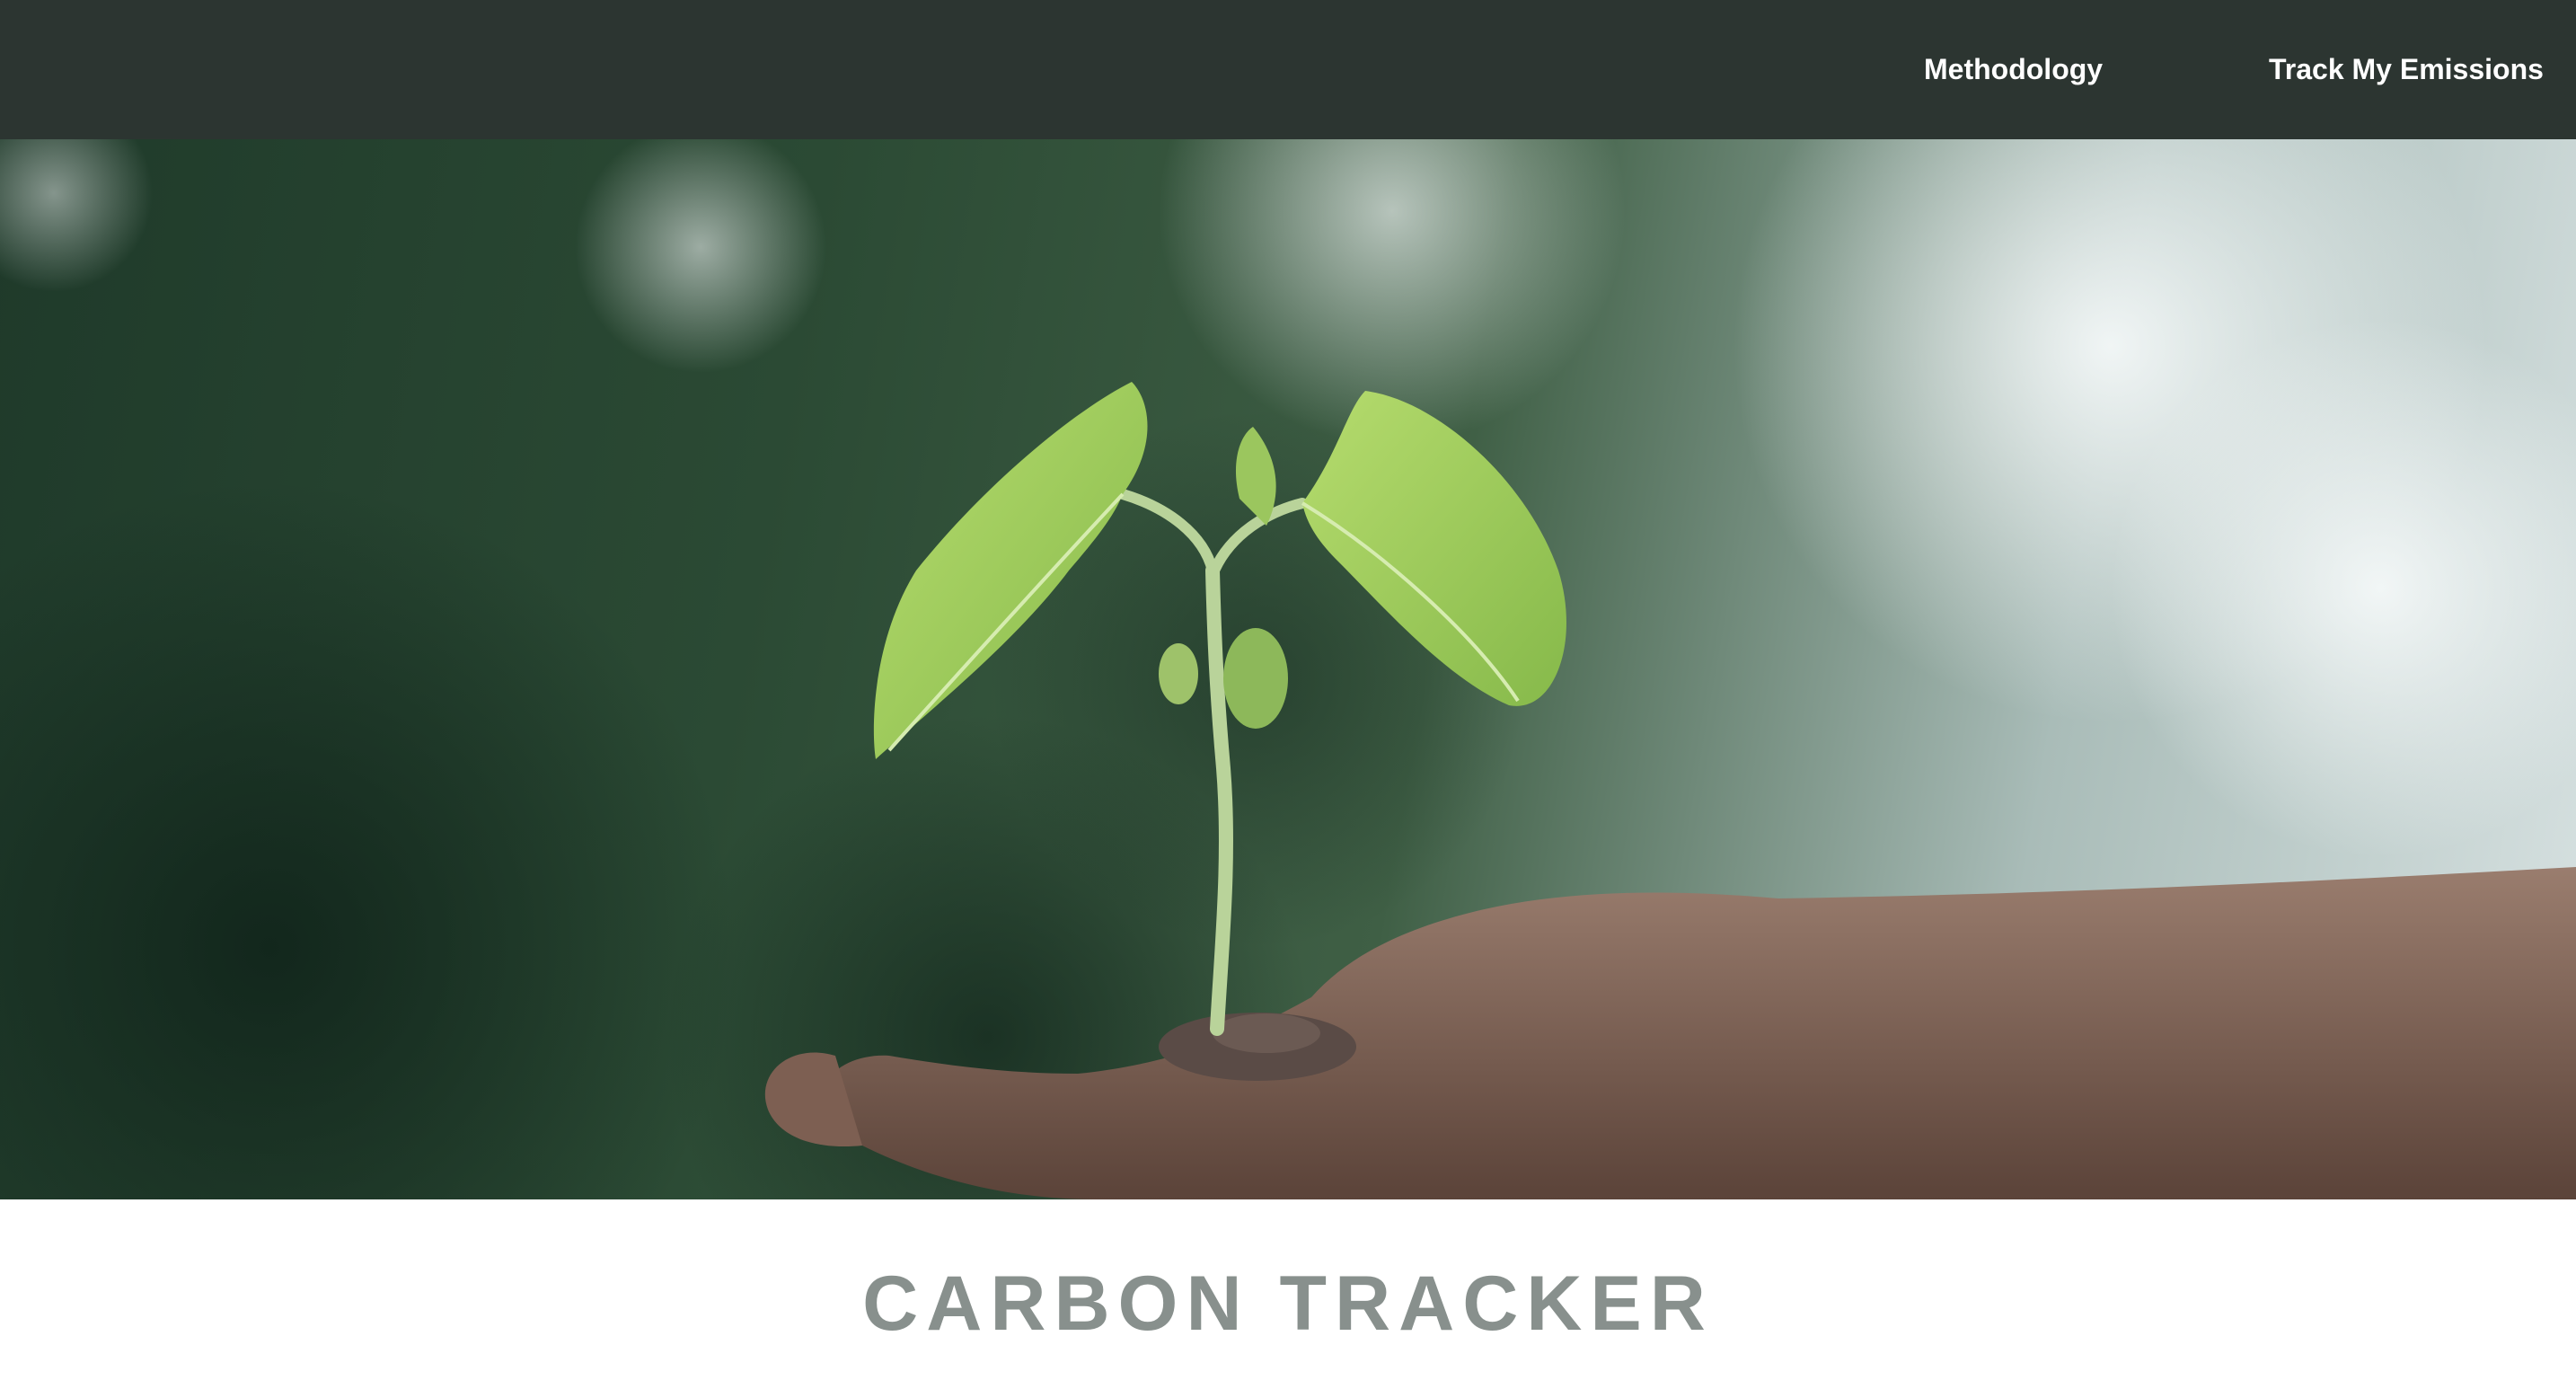  Describe the element at coordinates (1288, 1304) in the screenshot. I see `page-title: CARBON TRACKER` at that location.